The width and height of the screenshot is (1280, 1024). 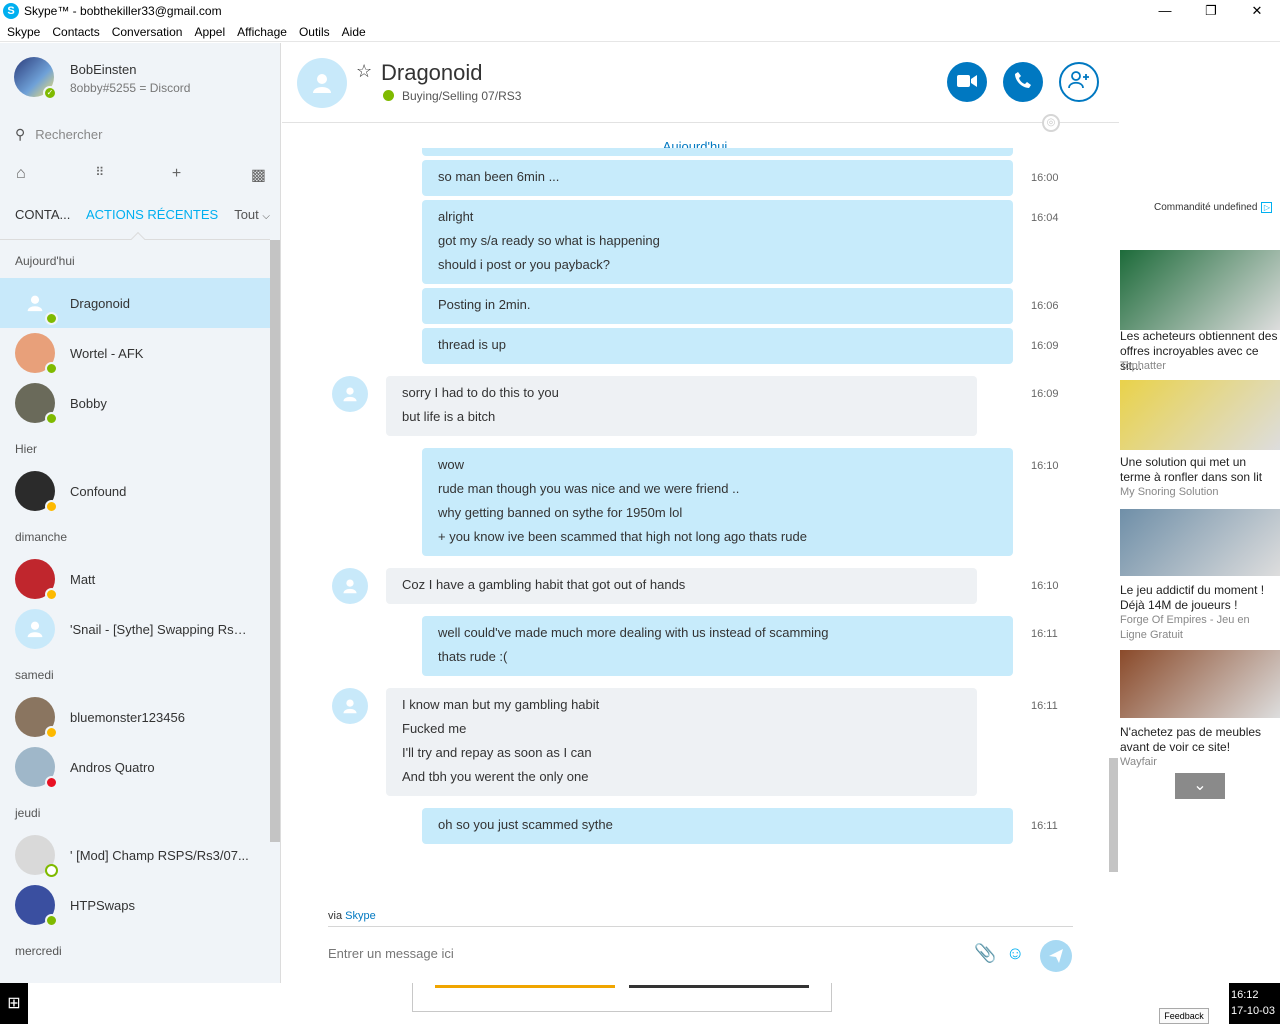 I want to click on outgoing-message: Posting in 2min., so click(x=717, y=306).